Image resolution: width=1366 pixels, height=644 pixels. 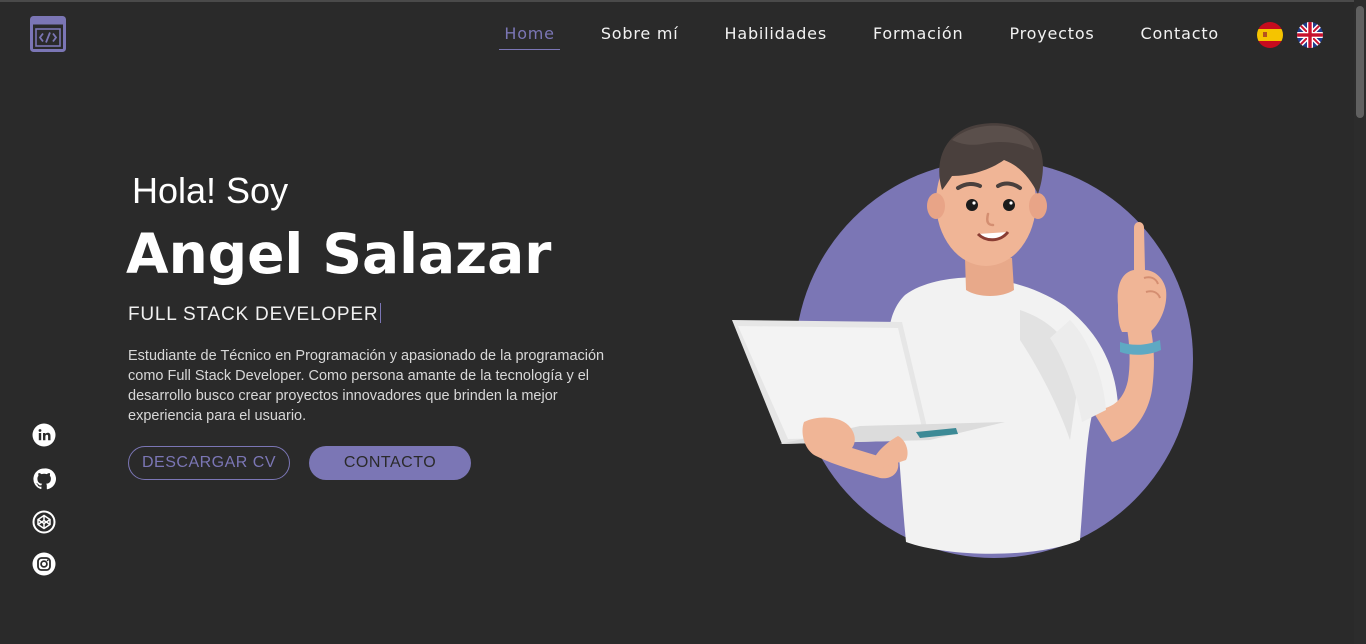 What do you see at coordinates (44, 564) in the screenshot?
I see `instagram-icon` at bounding box center [44, 564].